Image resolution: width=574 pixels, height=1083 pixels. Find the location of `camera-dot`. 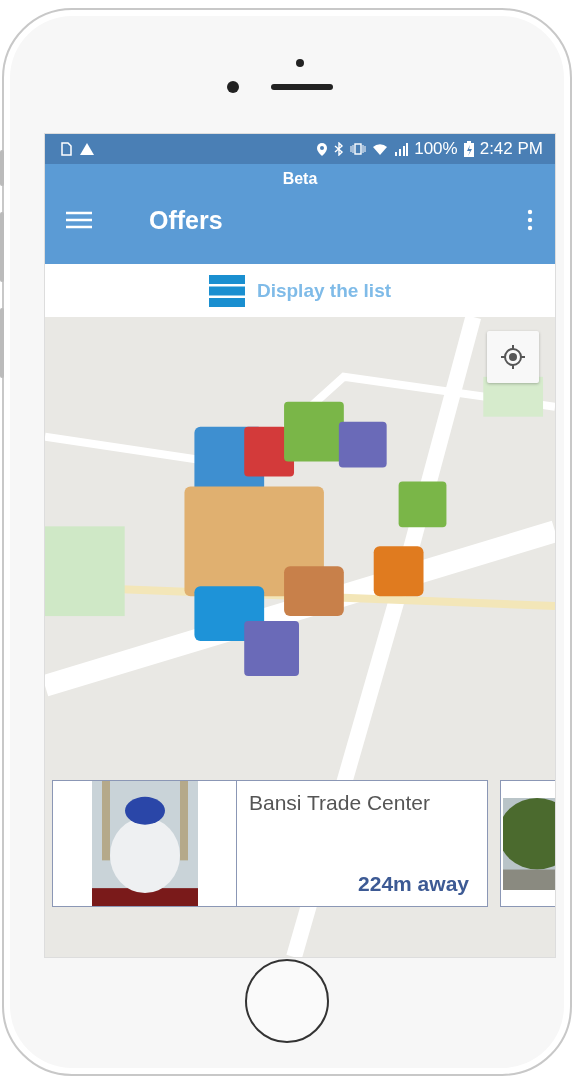

camera-dot is located at coordinates (300, 62).